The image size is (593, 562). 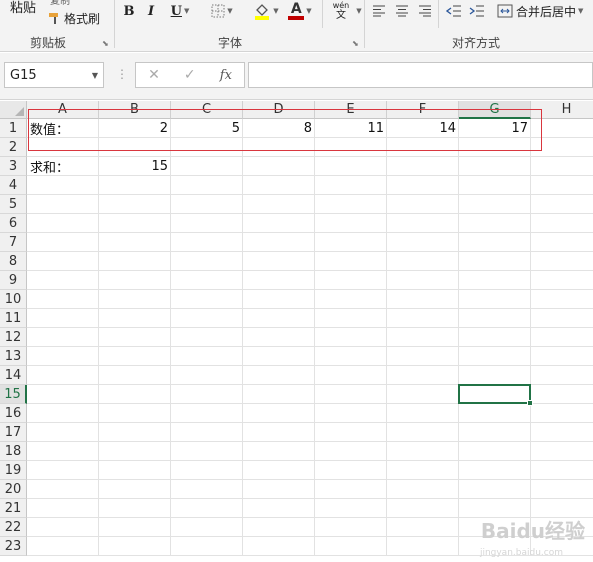 I want to click on row-header-9: 9, so click(x=13, y=280).